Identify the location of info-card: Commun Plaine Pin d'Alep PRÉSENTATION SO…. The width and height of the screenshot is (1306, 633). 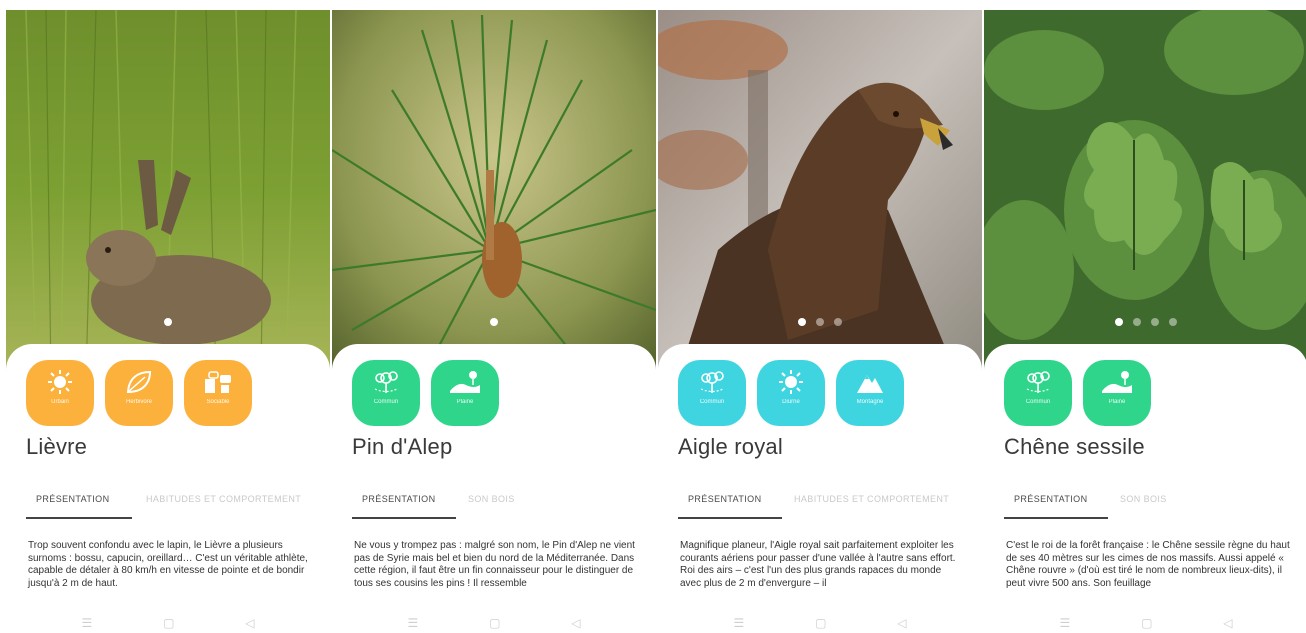
(494, 488).